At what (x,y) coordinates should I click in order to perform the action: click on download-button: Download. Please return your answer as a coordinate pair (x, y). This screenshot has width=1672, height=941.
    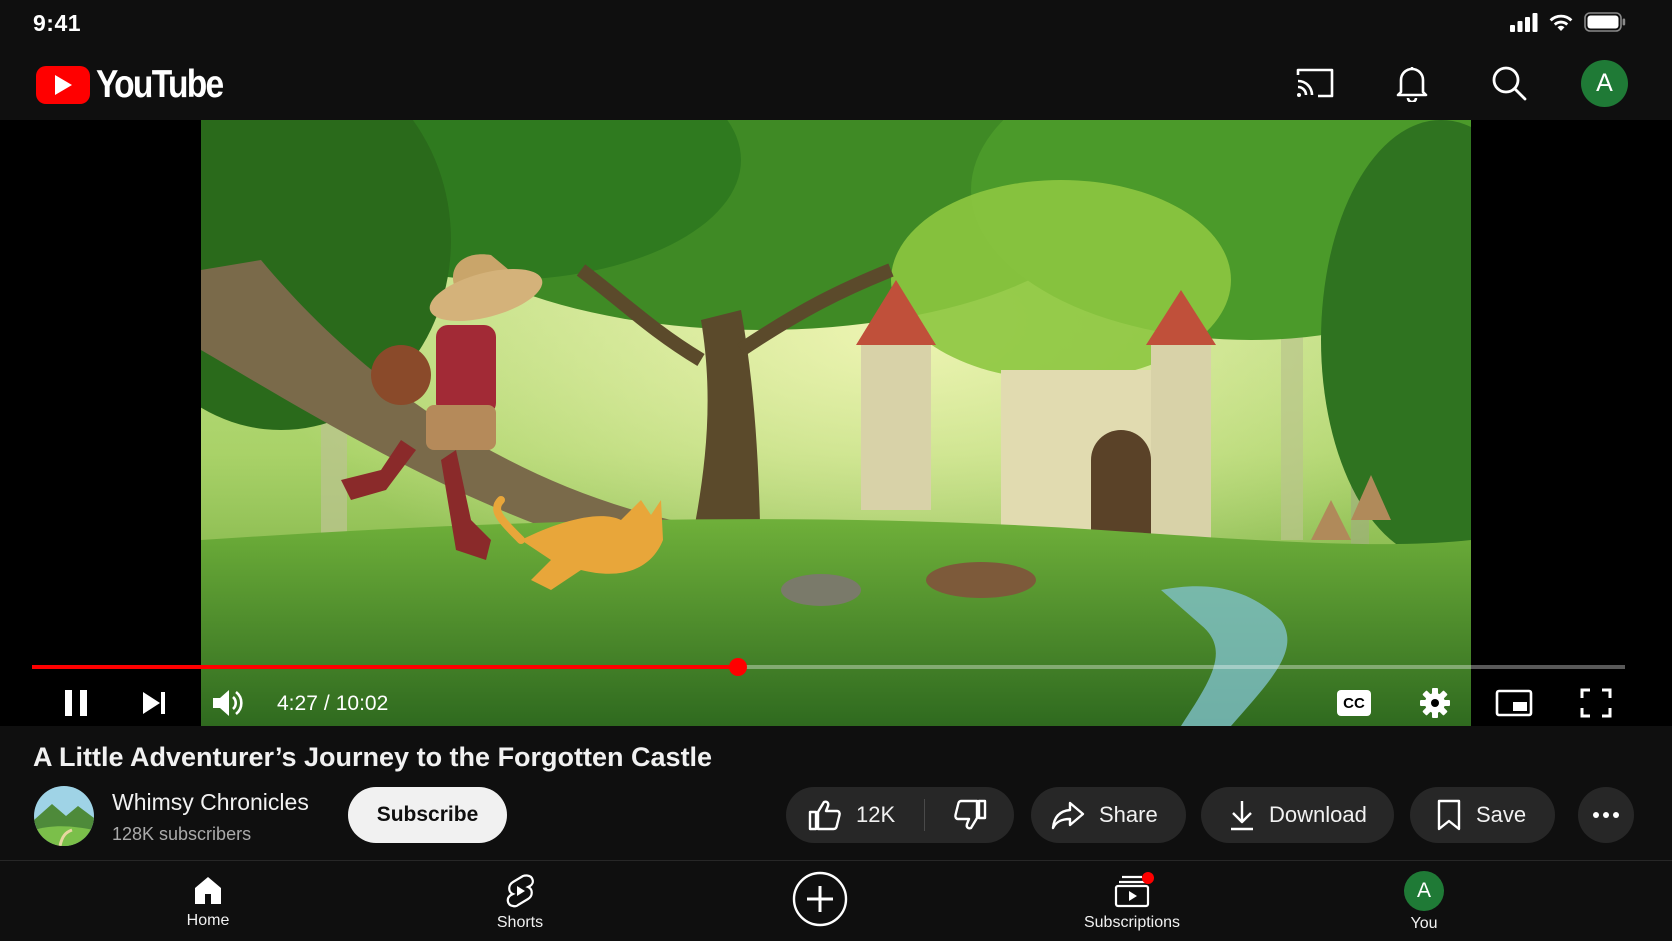
    Looking at the image, I should click on (1297, 815).